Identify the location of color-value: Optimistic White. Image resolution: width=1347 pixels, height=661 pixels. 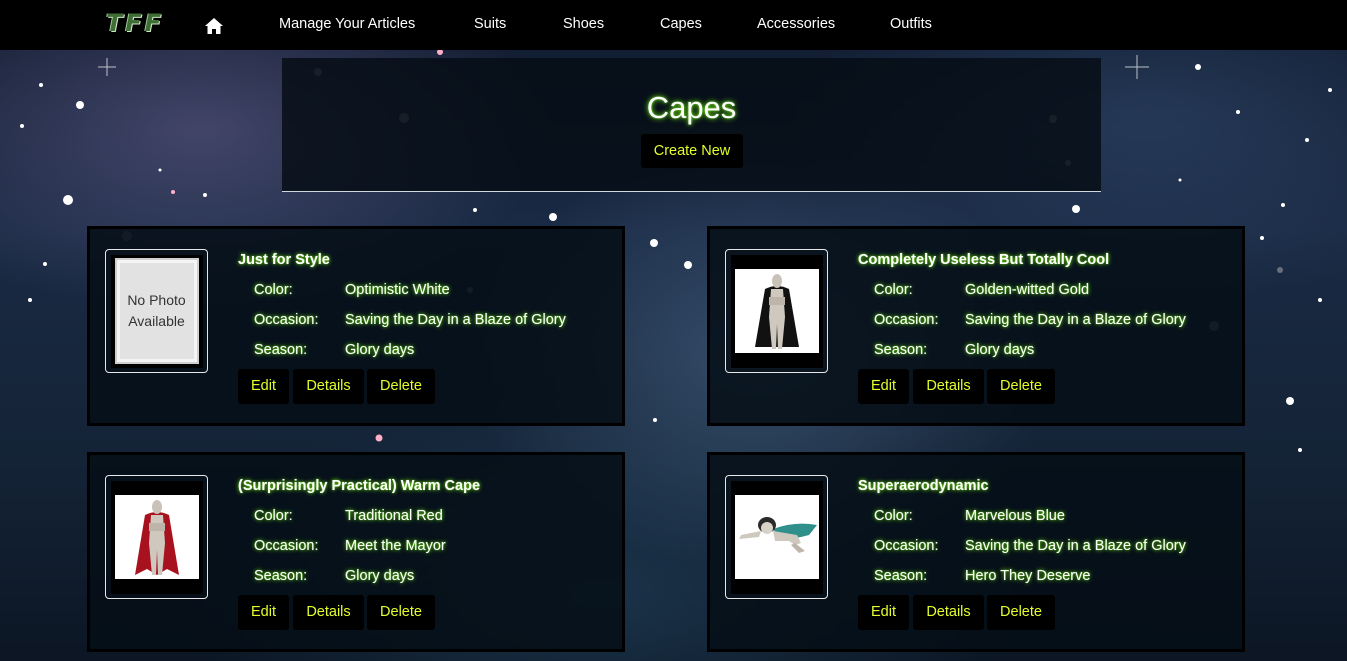
(397, 290).